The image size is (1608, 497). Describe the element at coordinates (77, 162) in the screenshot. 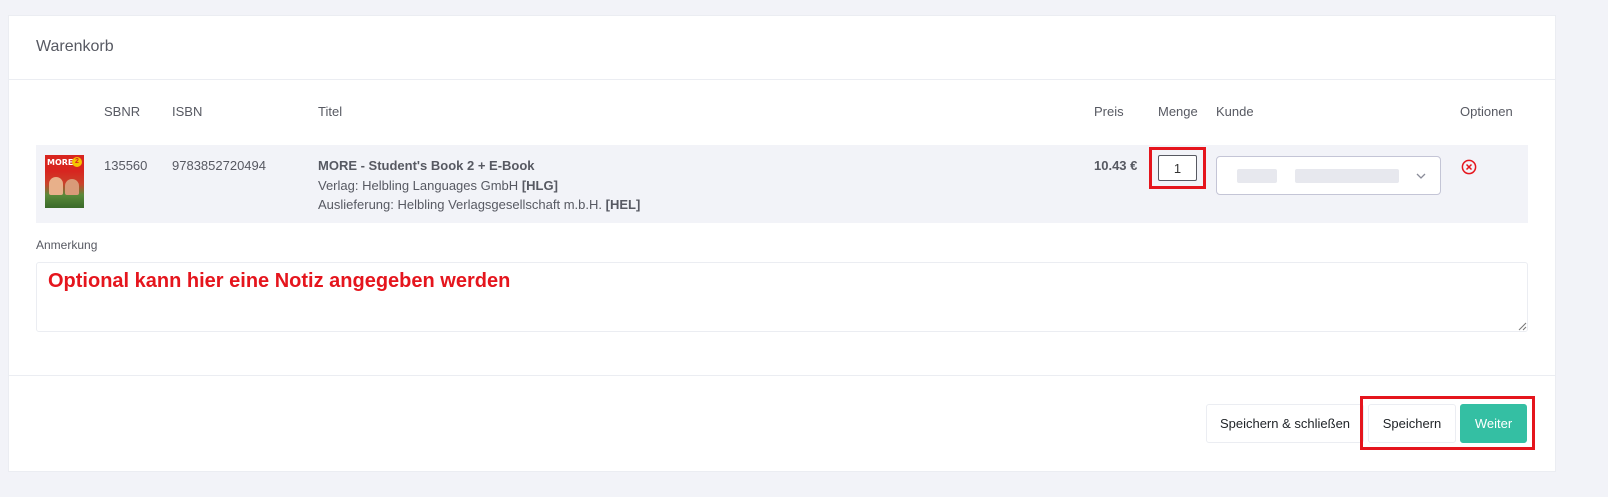

I see `thumbnail-badge: 2` at that location.